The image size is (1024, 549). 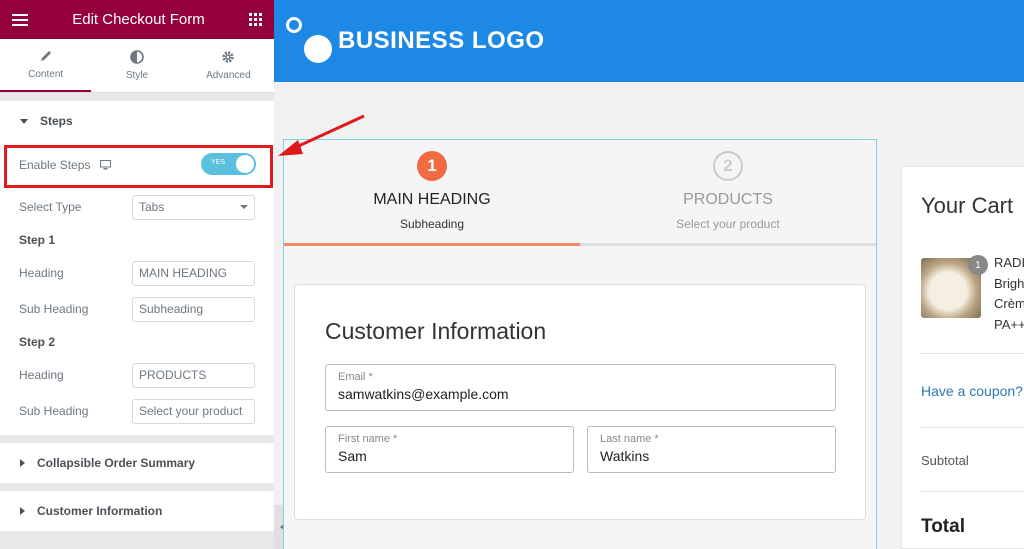 I want to click on tab-advanced-label: Advanced, so click(x=228, y=75).